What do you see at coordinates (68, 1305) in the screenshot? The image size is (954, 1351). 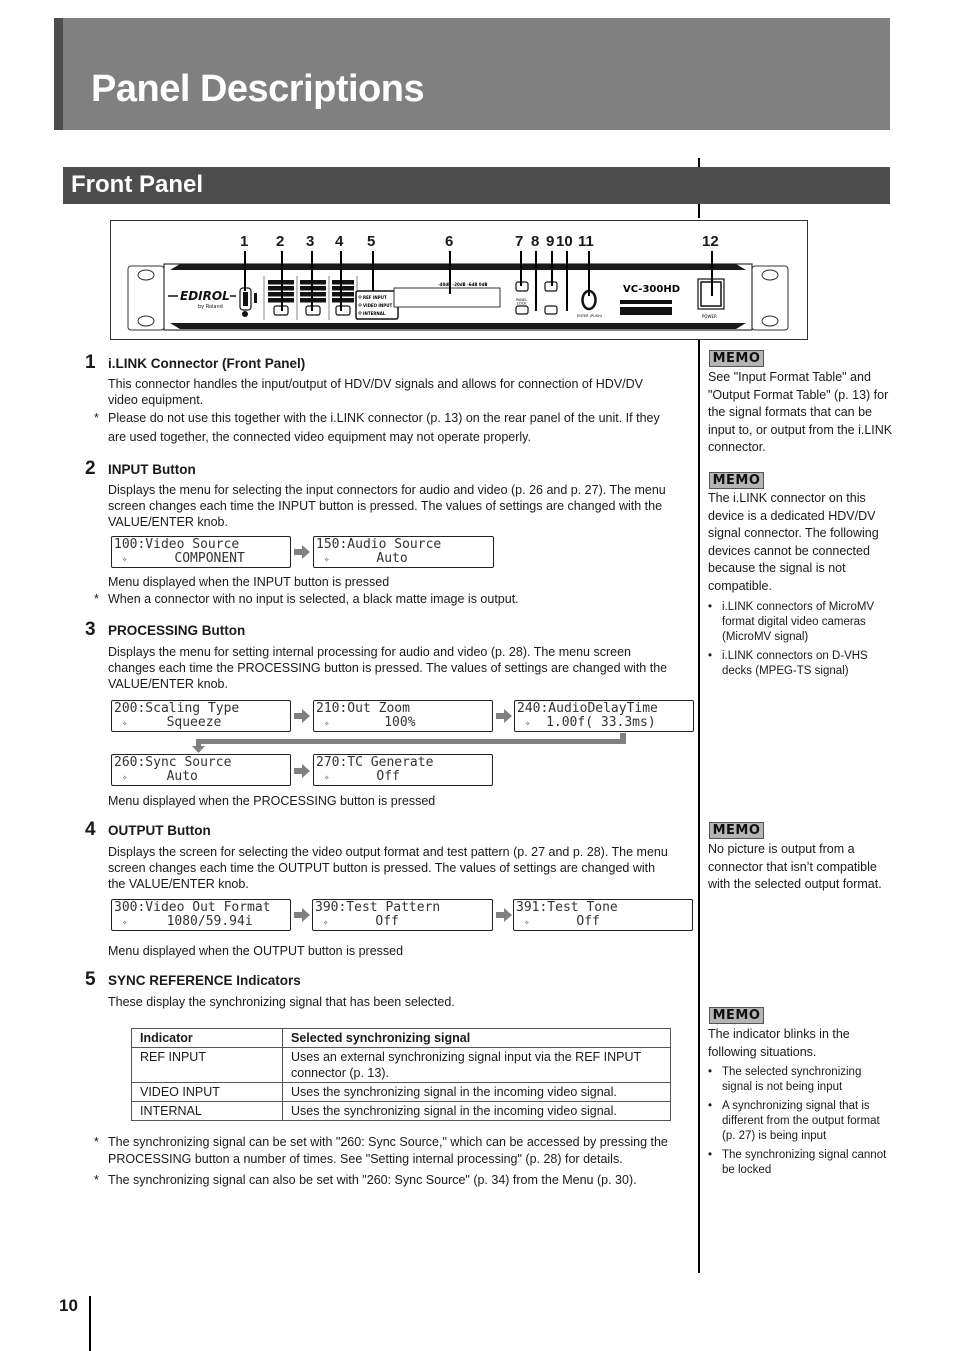 I see `page-number: 10` at bounding box center [68, 1305].